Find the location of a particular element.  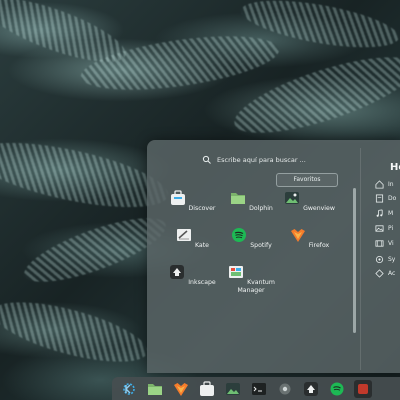

taskbar-discover is located at coordinates (207, 389).